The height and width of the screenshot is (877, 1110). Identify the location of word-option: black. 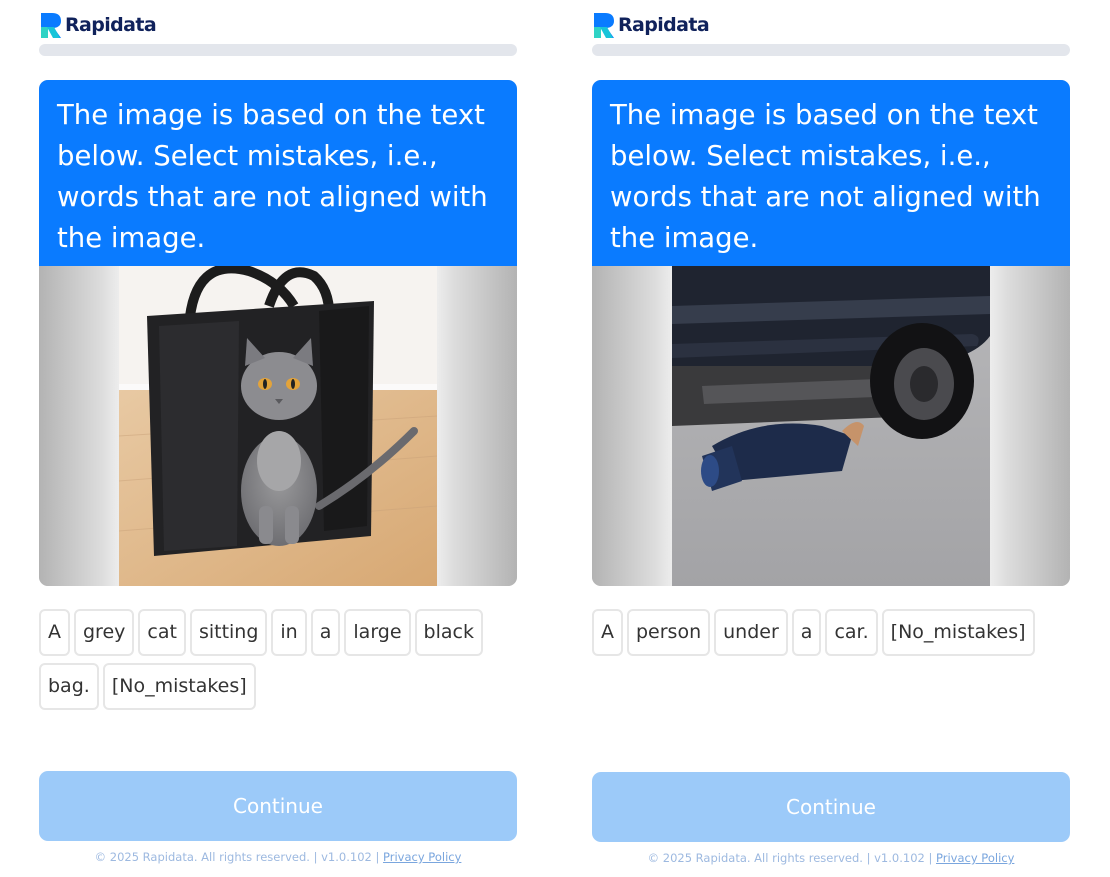
(448, 632).